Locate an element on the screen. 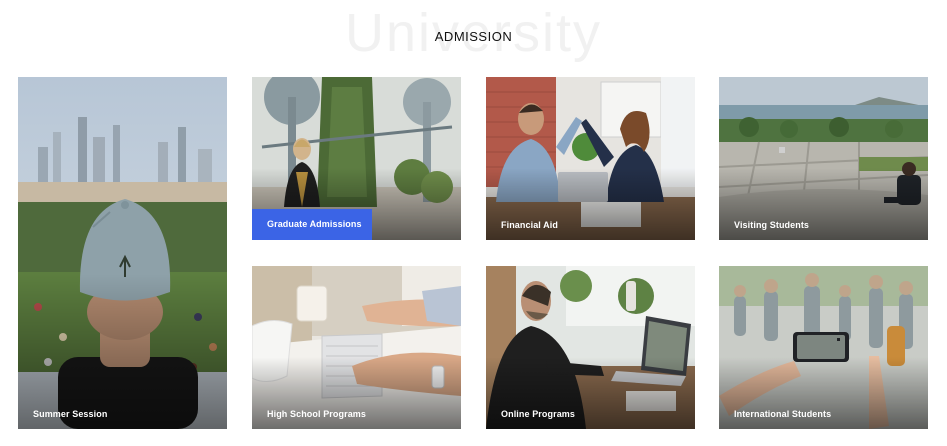  tile-label: Graduate Admissions is located at coordinates (312, 224).